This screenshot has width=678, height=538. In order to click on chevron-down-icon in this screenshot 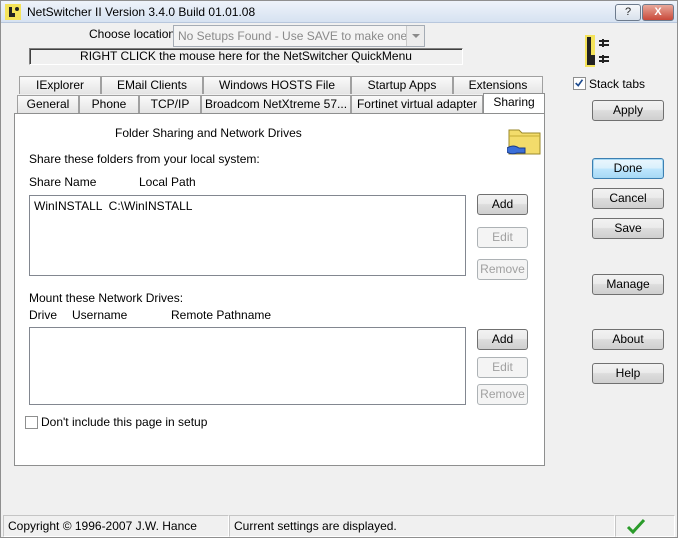, I will do `click(415, 36)`.